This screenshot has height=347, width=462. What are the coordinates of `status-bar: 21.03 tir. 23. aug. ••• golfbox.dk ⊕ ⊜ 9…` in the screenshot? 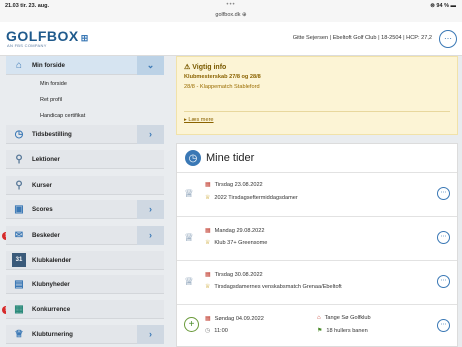 It's located at (231, 11).